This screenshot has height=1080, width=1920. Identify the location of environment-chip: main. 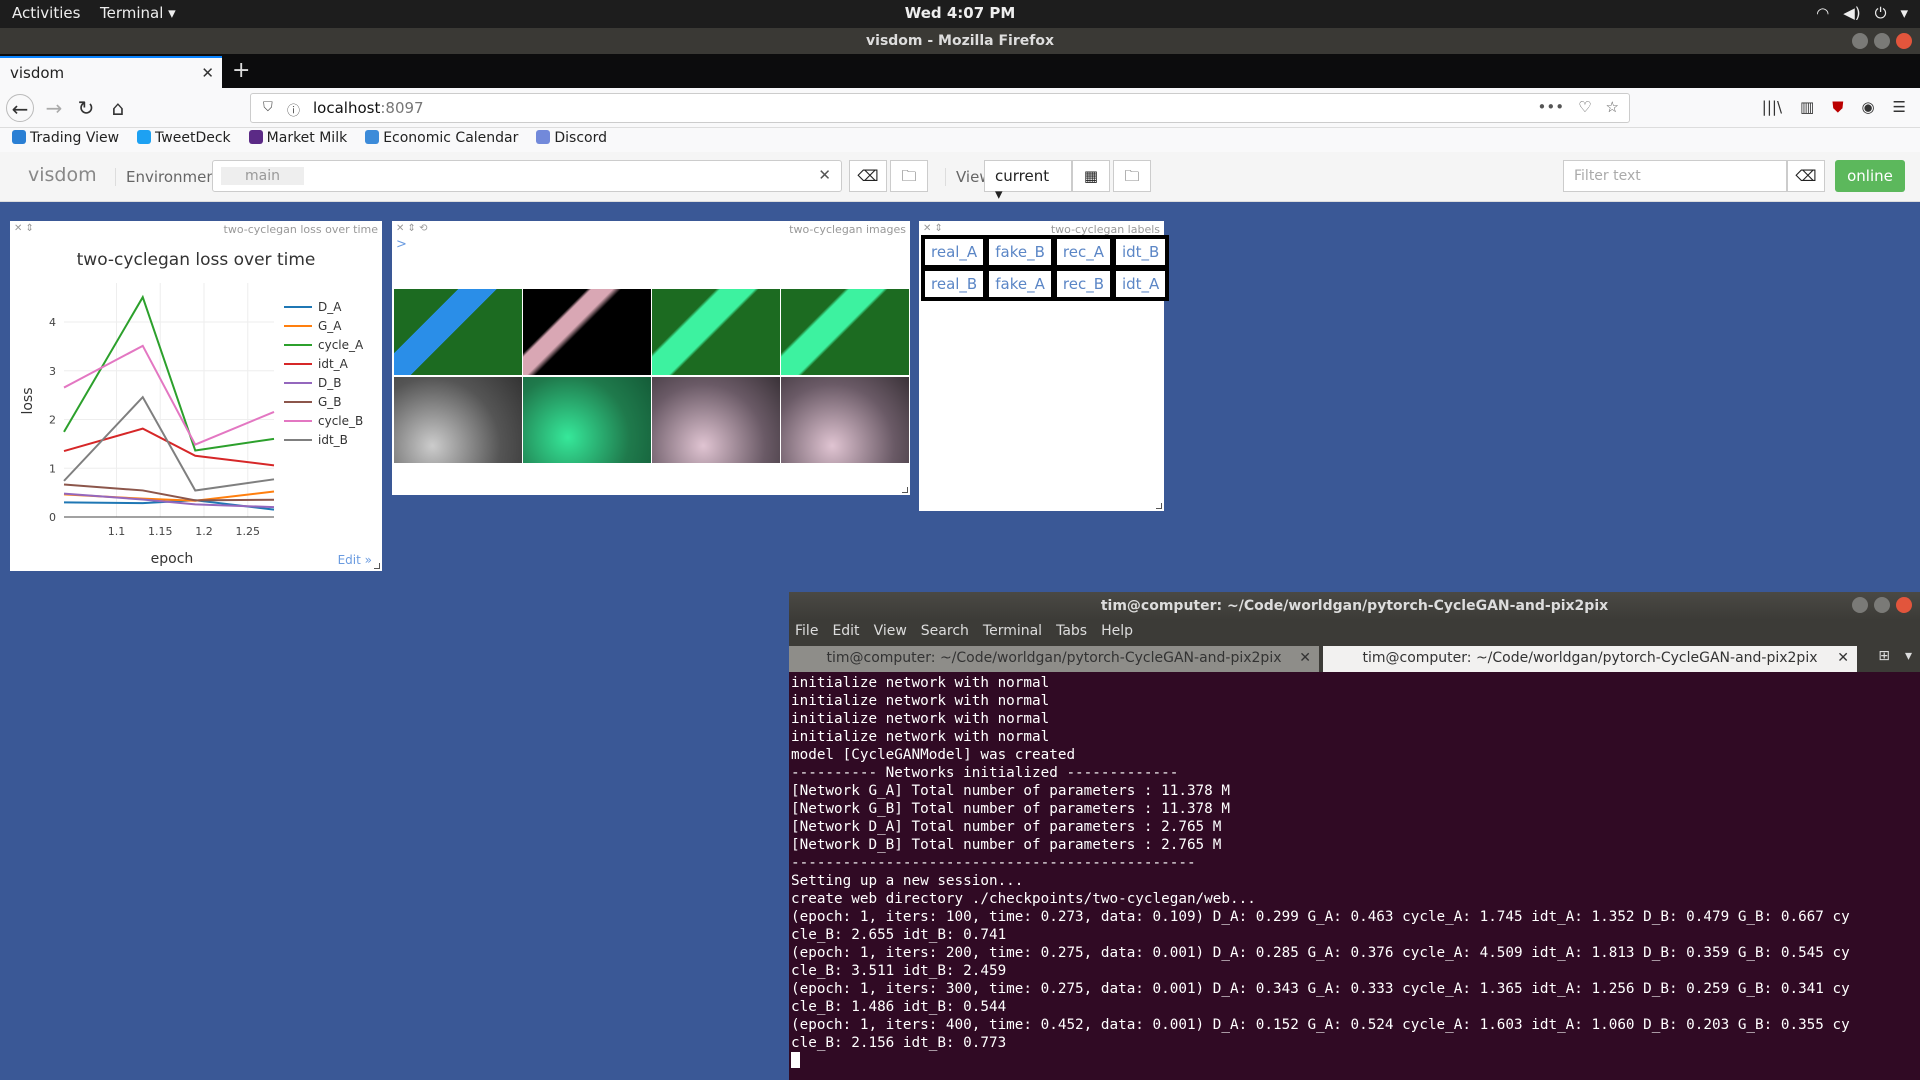
(262, 176).